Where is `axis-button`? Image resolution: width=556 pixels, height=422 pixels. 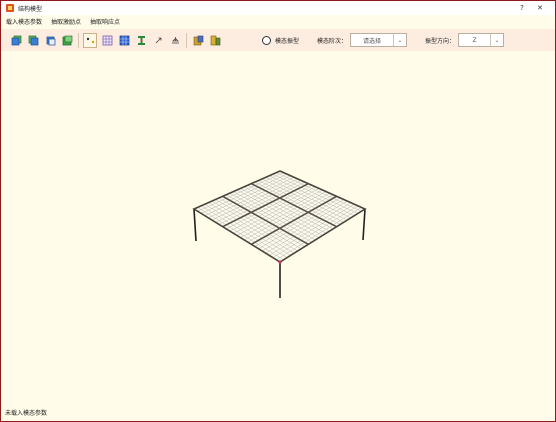 axis-button is located at coordinates (158, 40).